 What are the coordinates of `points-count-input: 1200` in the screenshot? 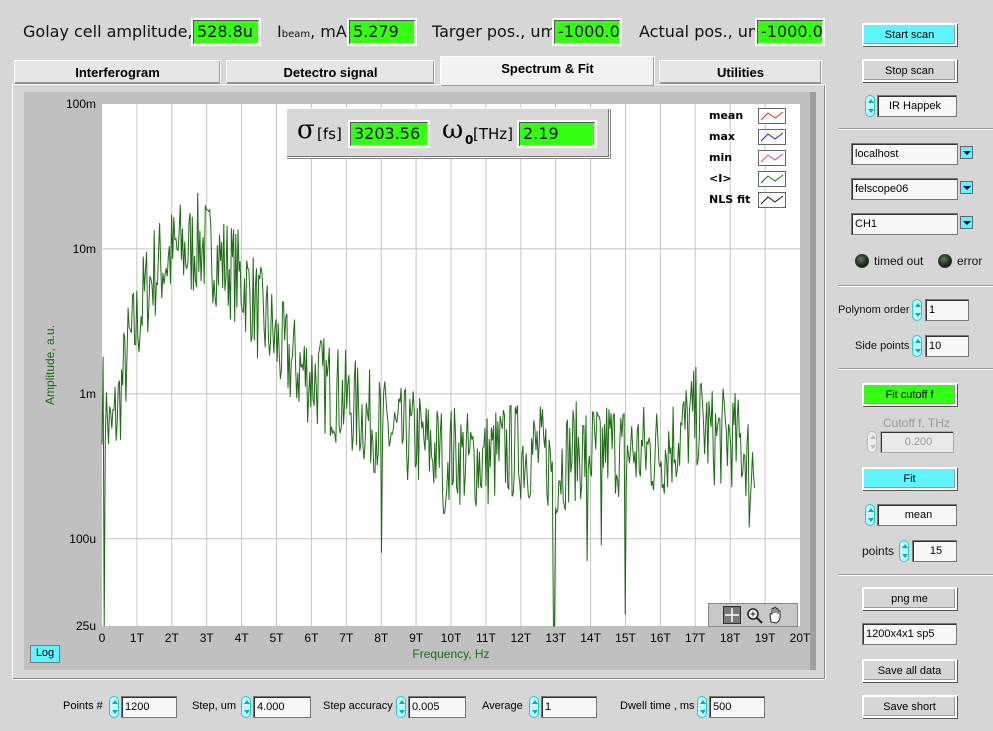 It's located at (149, 707).